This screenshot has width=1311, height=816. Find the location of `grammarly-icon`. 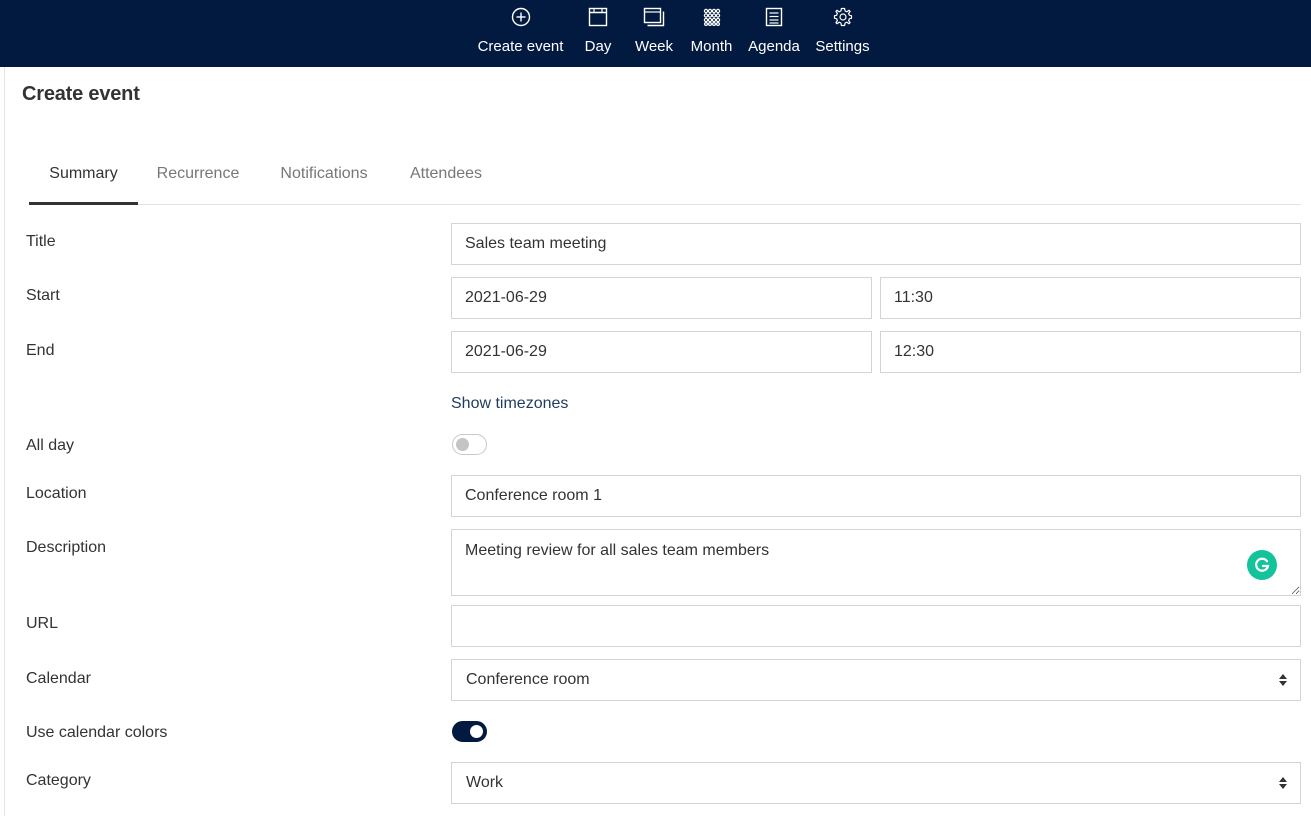

grammarly-icon is located at coordinates (1262, 565).